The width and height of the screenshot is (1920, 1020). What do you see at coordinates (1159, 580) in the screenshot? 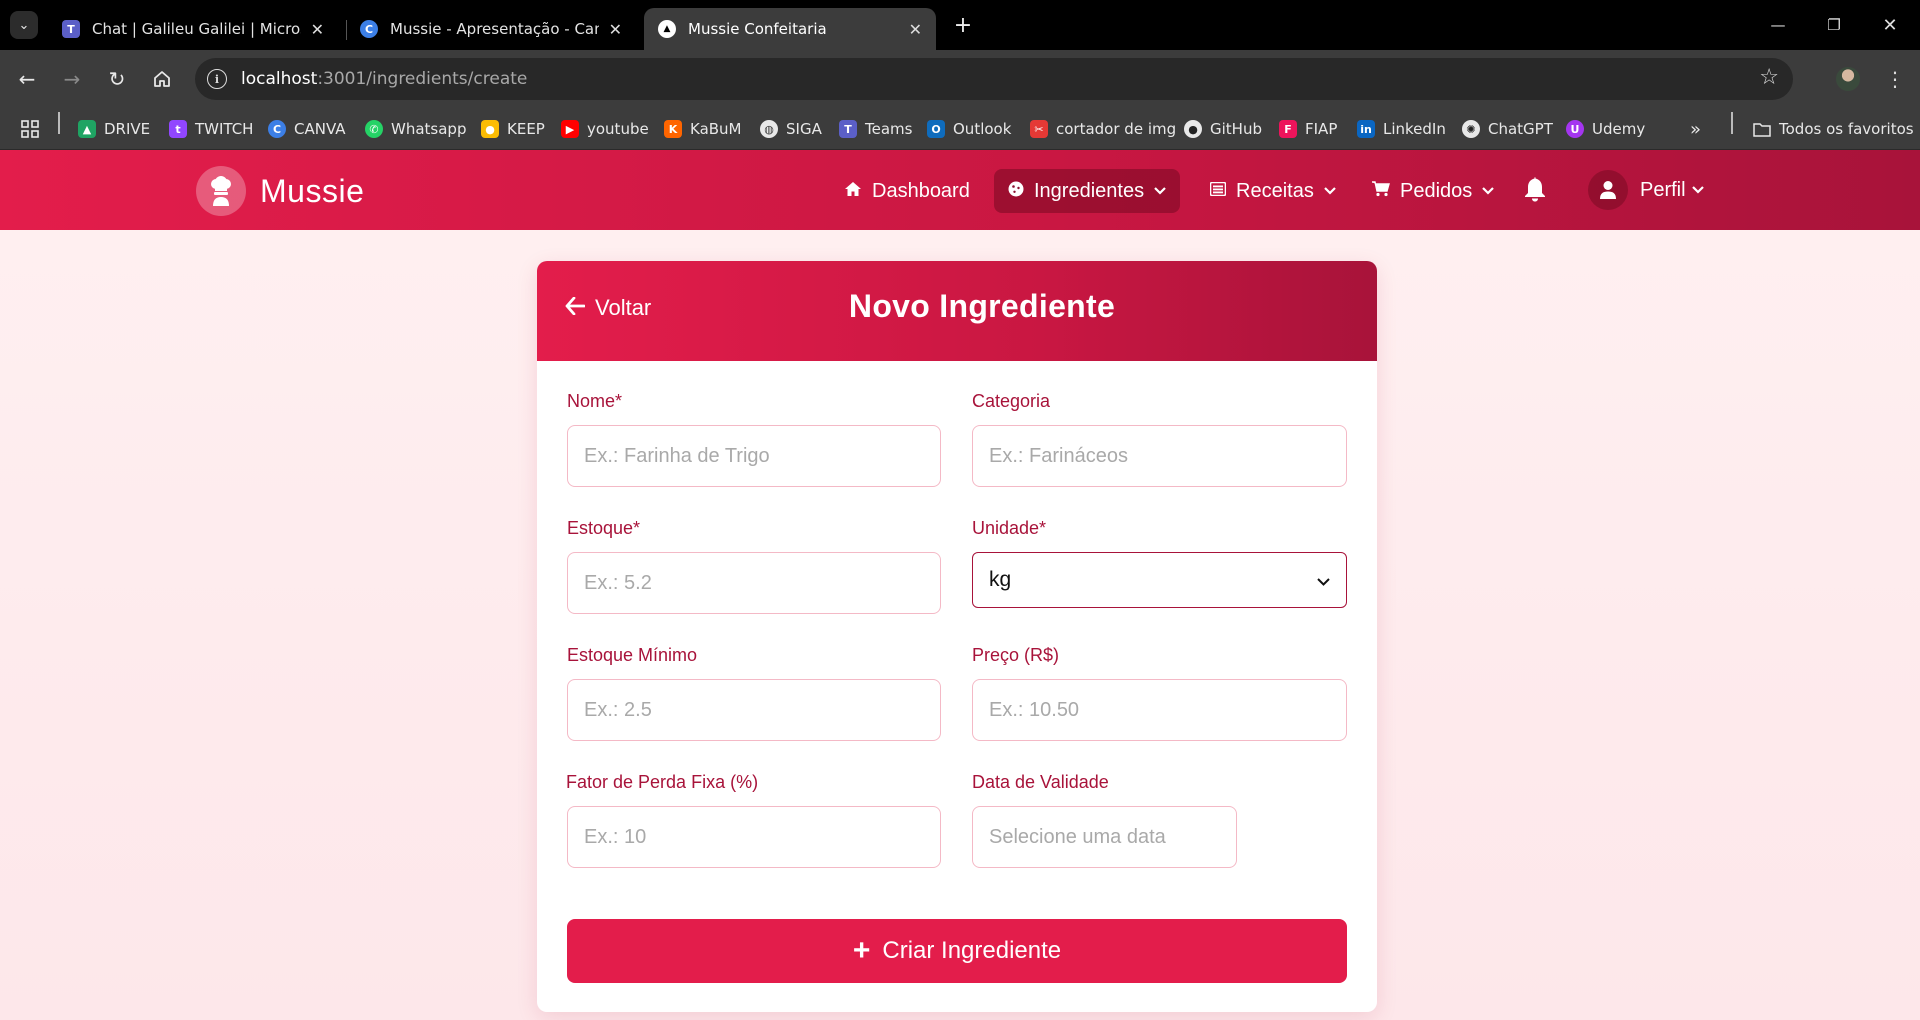
I see `unidade-select: kg` at bounding box center [1159, 580].